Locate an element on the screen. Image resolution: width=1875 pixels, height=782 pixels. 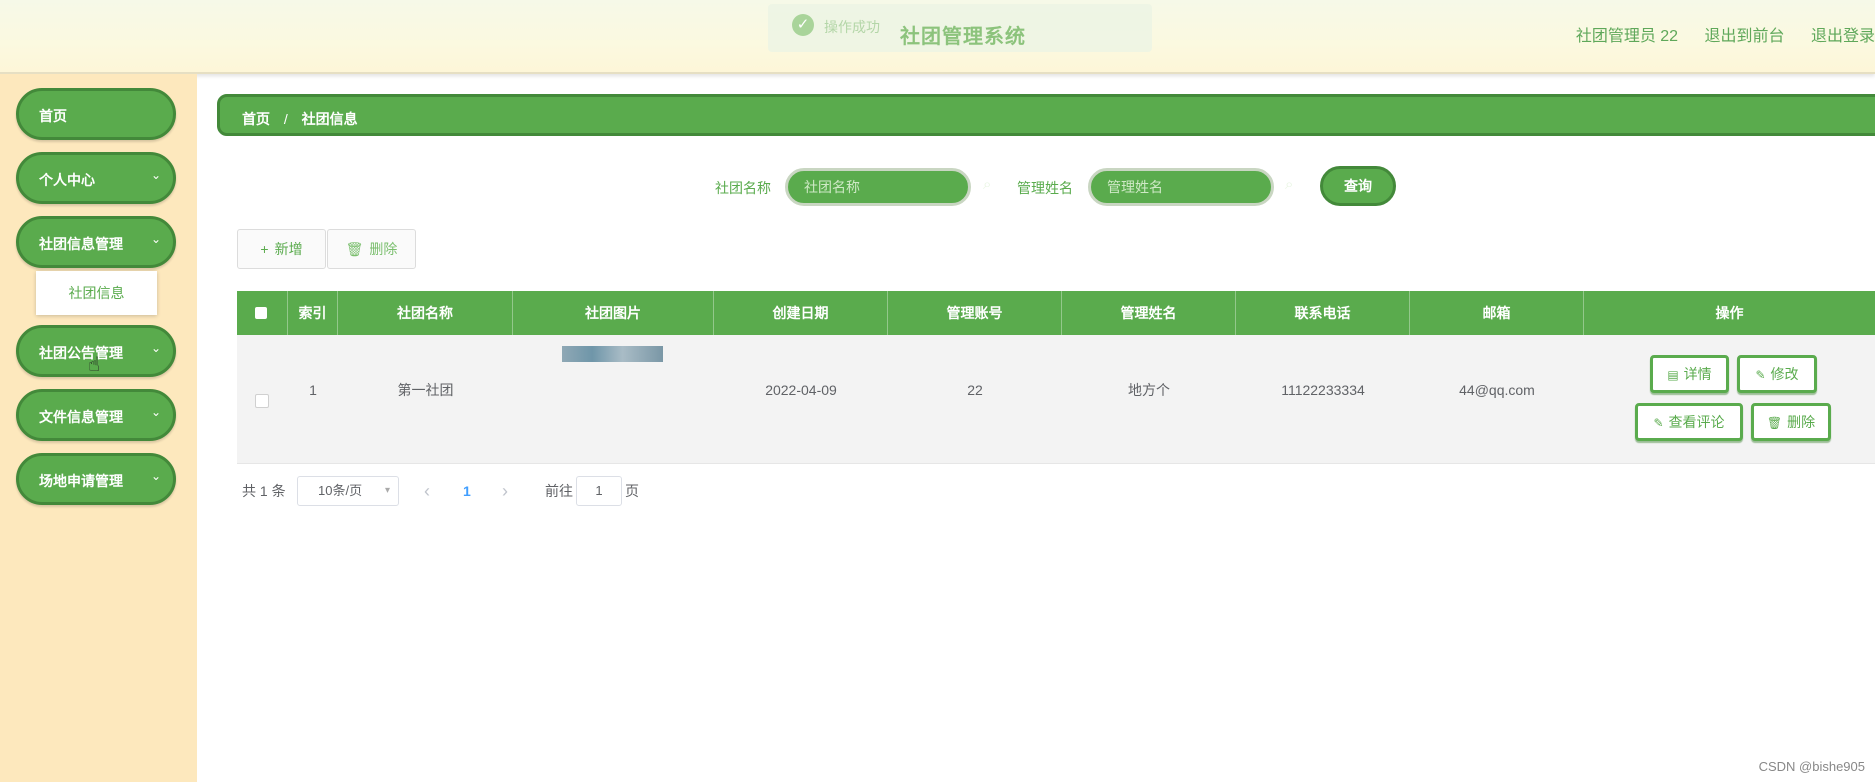
column-header: 联系电话 is located at coordinates (1323, 313).